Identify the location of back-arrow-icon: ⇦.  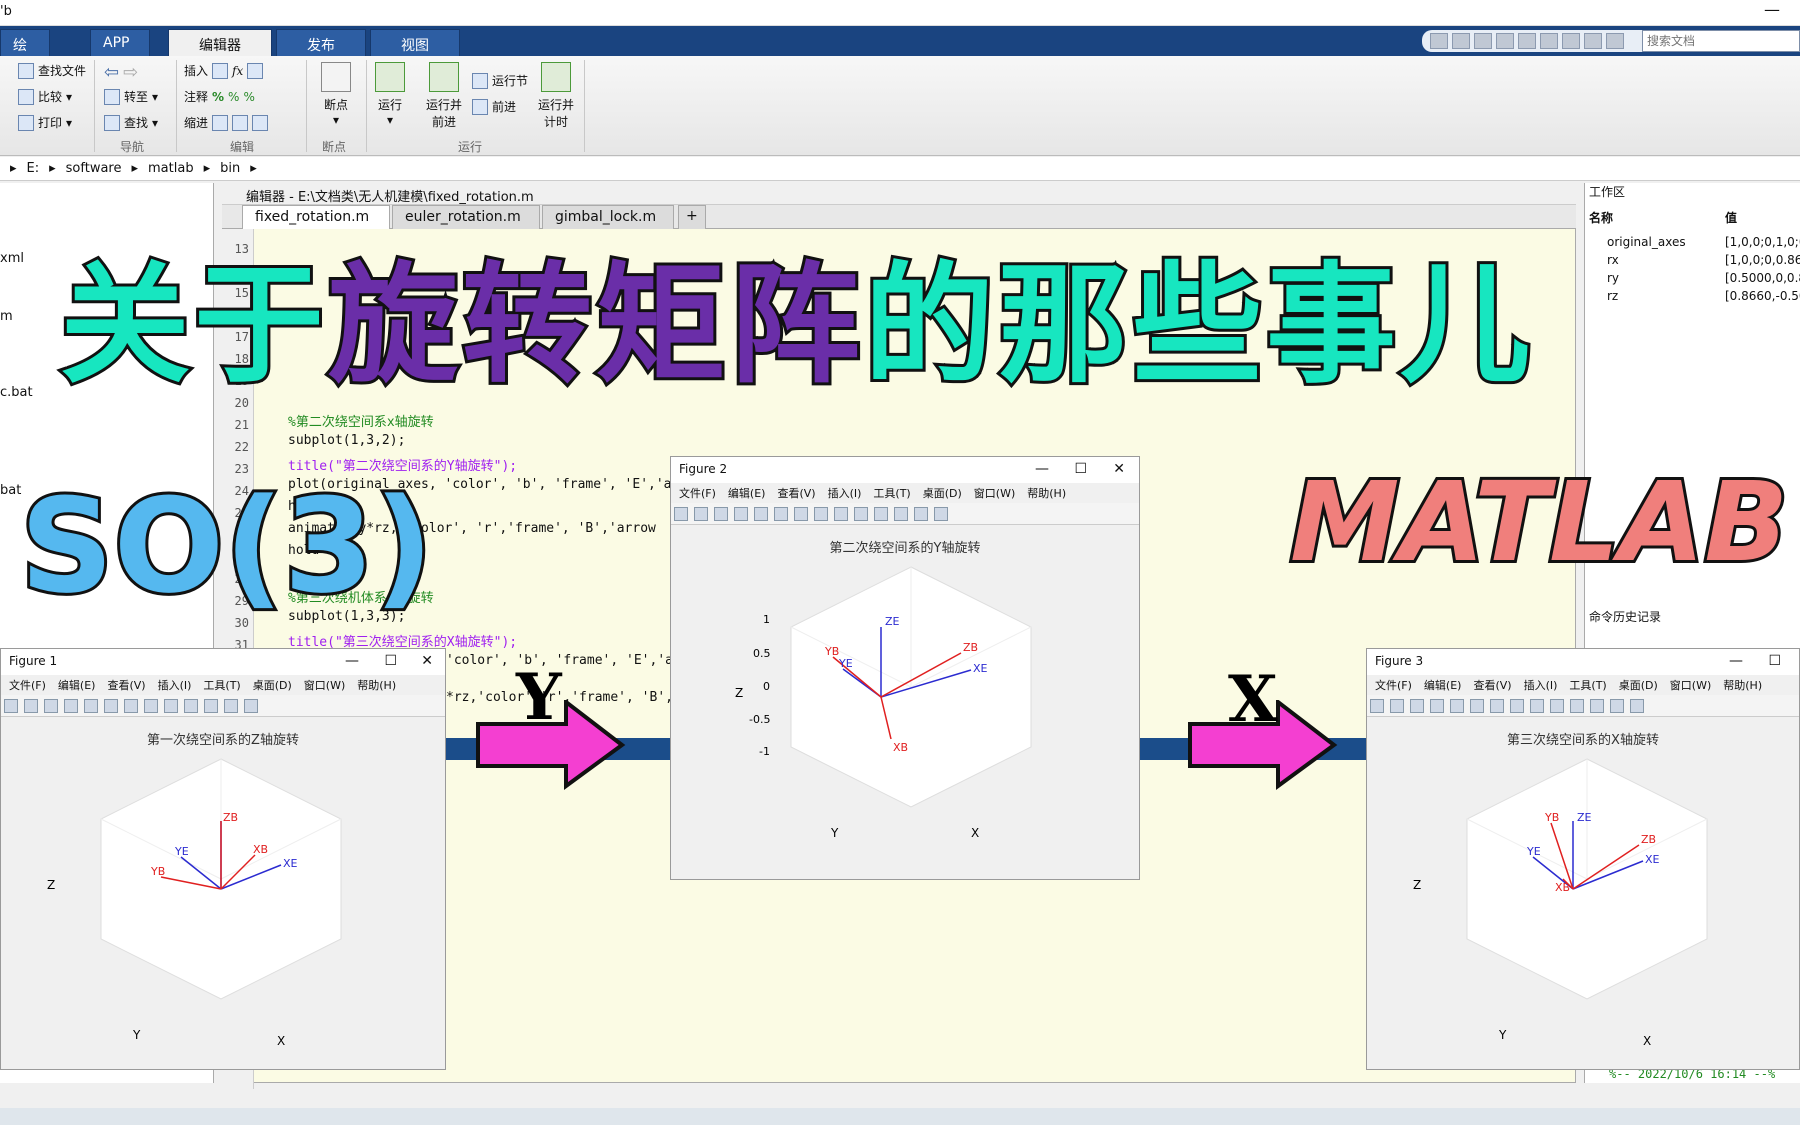
(111, 72).